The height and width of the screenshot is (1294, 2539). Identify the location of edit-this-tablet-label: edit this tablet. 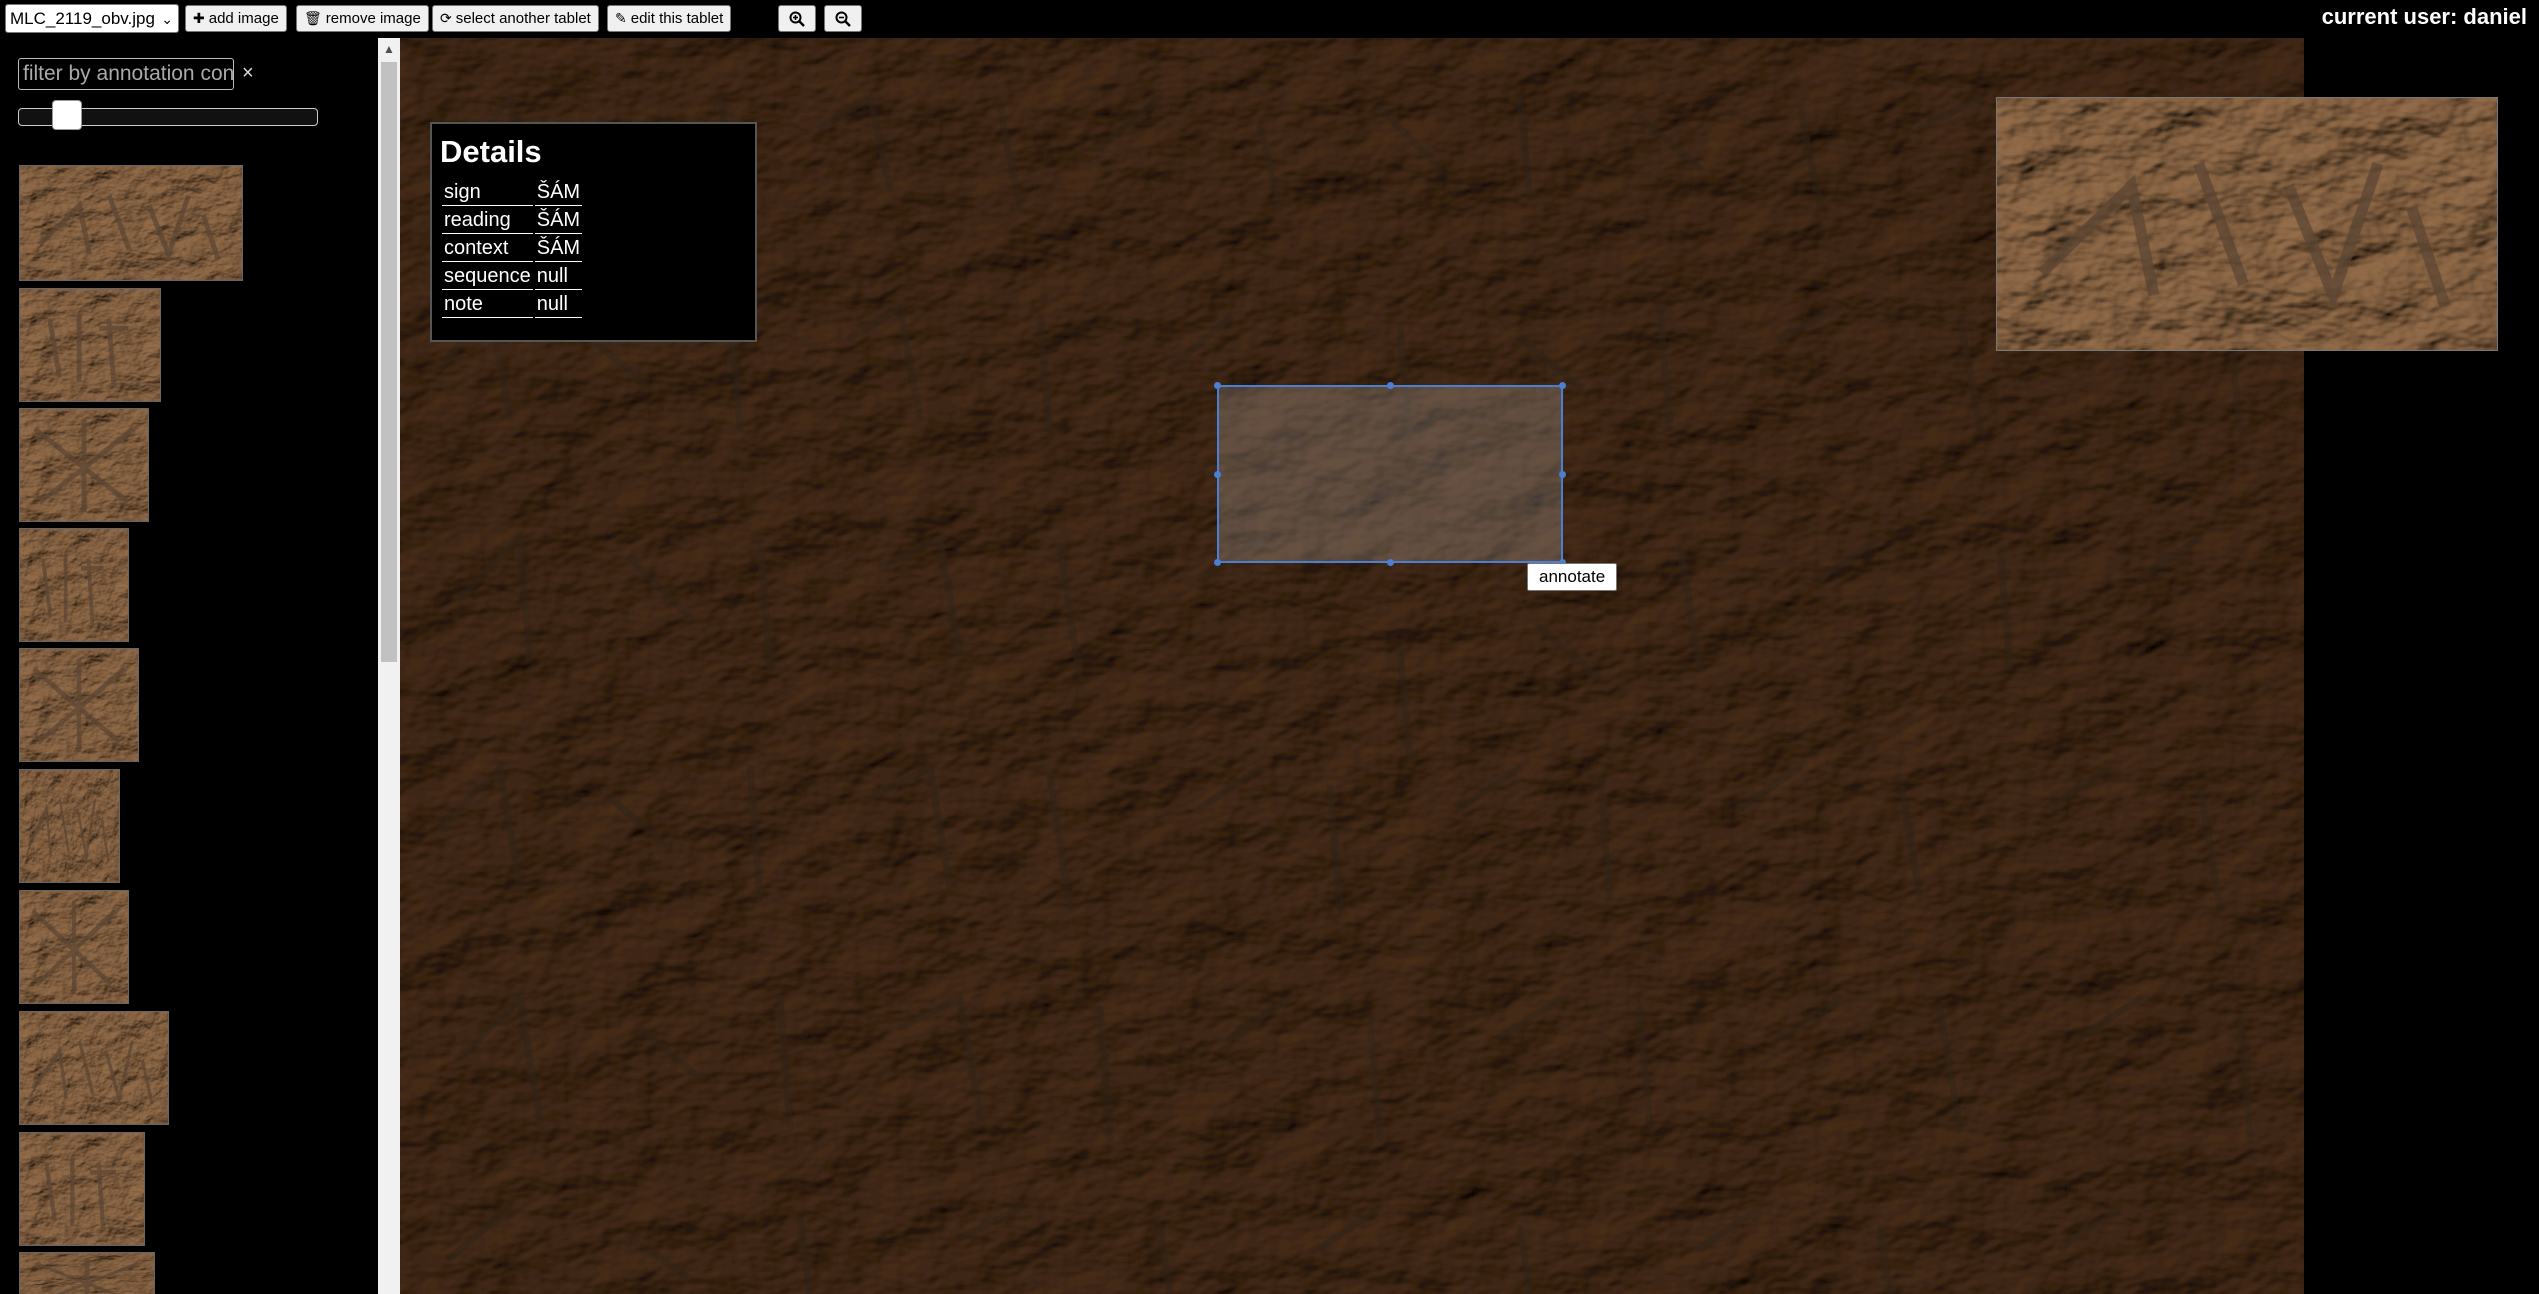
(677, 18).